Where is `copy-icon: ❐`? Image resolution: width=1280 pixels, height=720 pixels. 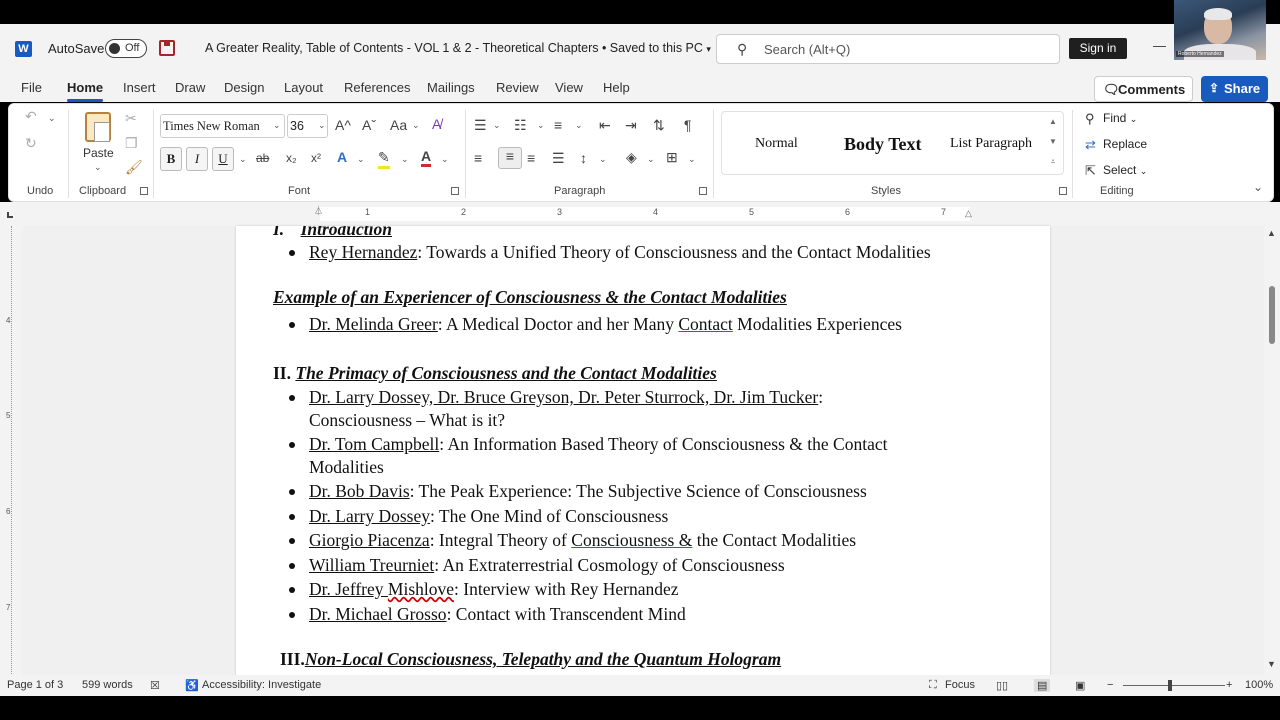
copy-icon: ❐ is located at coordinates (131, 143).